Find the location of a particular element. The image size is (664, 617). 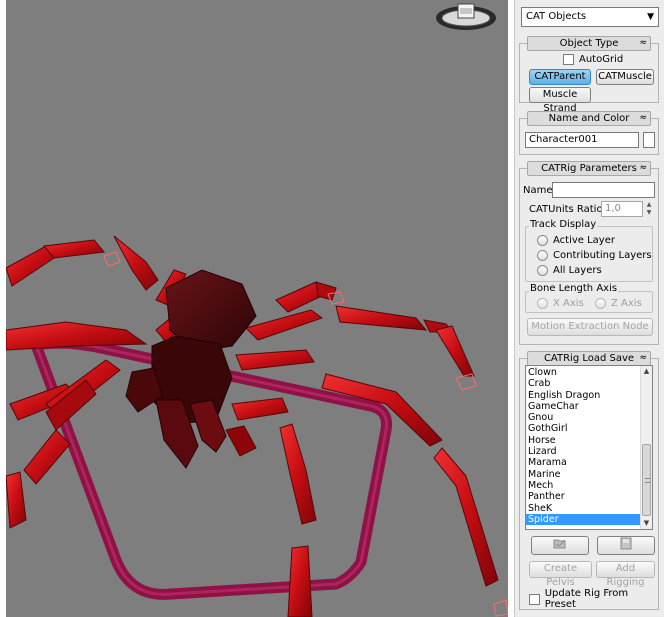

object-name-field: Character001 is located at coordinates (582, 140).